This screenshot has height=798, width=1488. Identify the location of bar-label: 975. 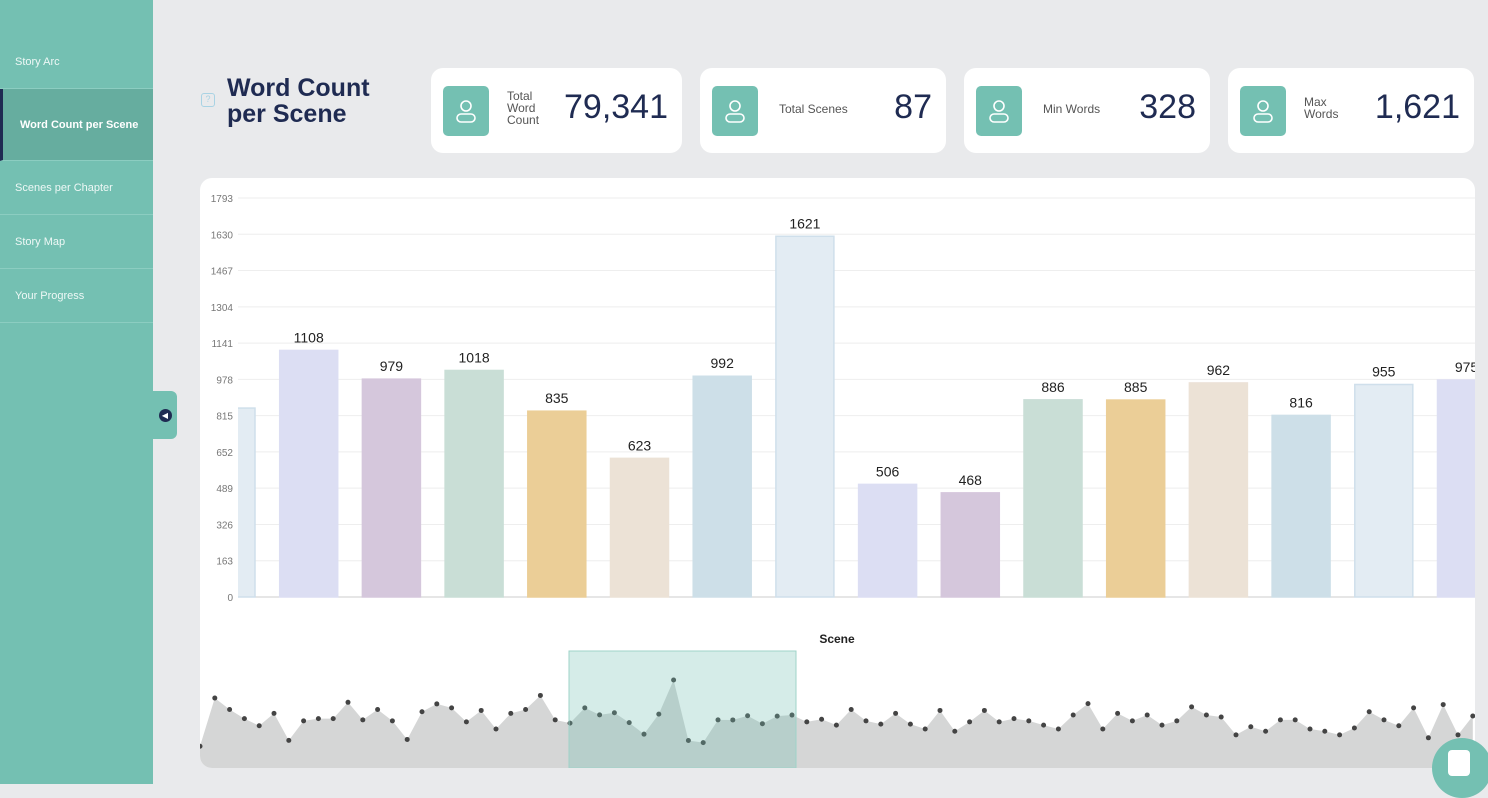
(1465, 367).